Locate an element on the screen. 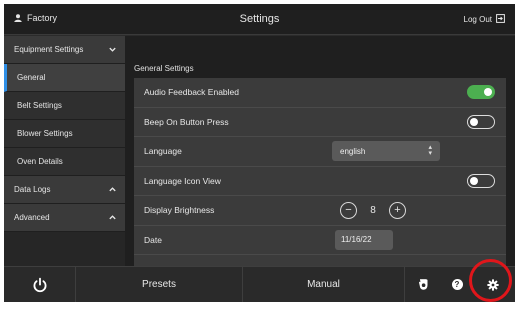 Image resolution: width=521 pixels, height=311 pixels. sidebar-item-belt-settings: Belt Settings is located at coordinates (64, 106).